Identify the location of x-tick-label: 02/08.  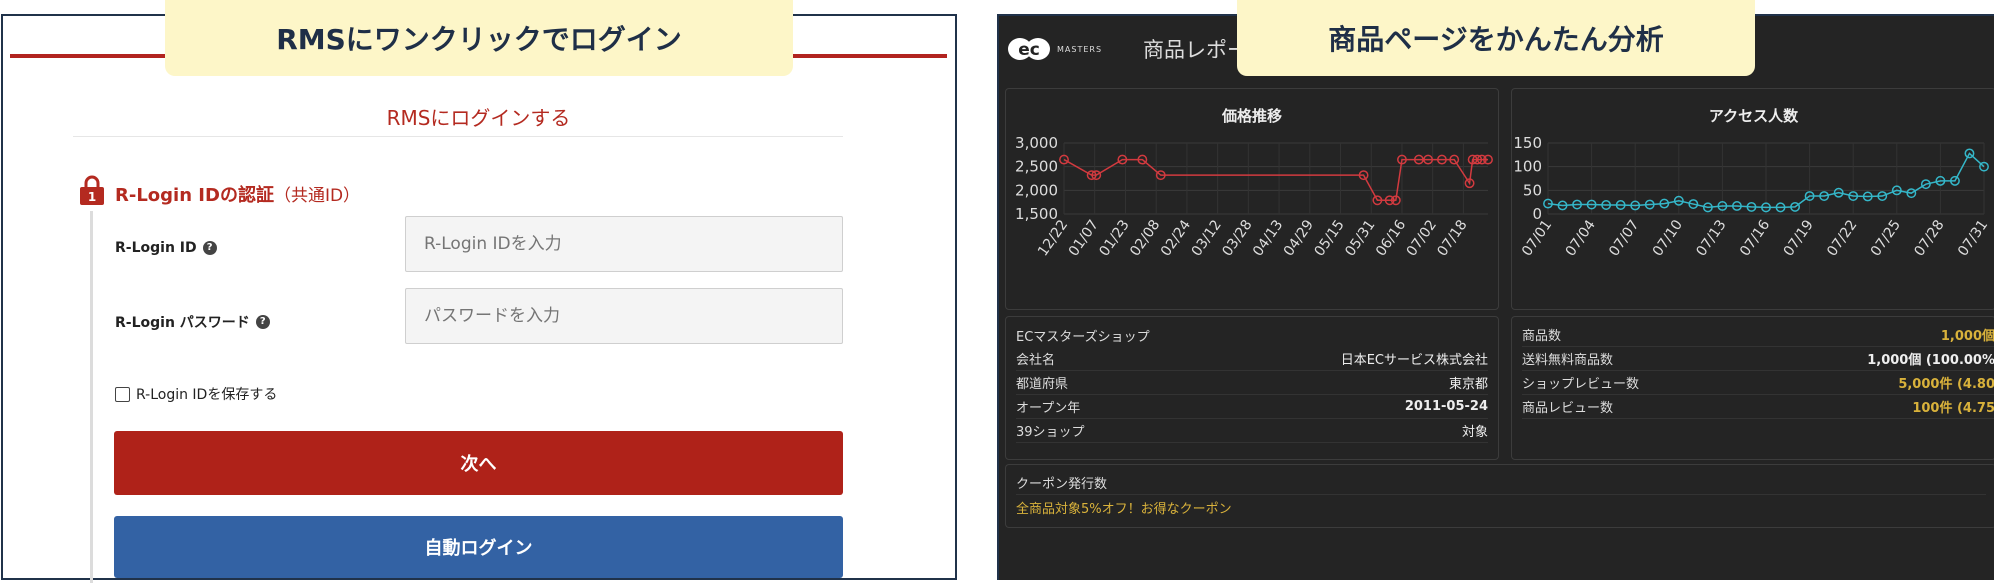
(1145, 238).